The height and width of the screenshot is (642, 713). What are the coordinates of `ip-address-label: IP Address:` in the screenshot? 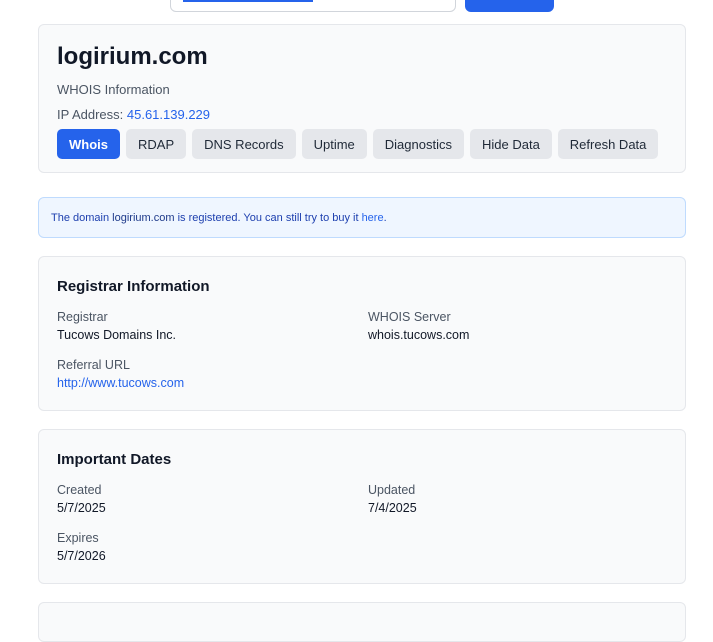 It's located at (90, 114).